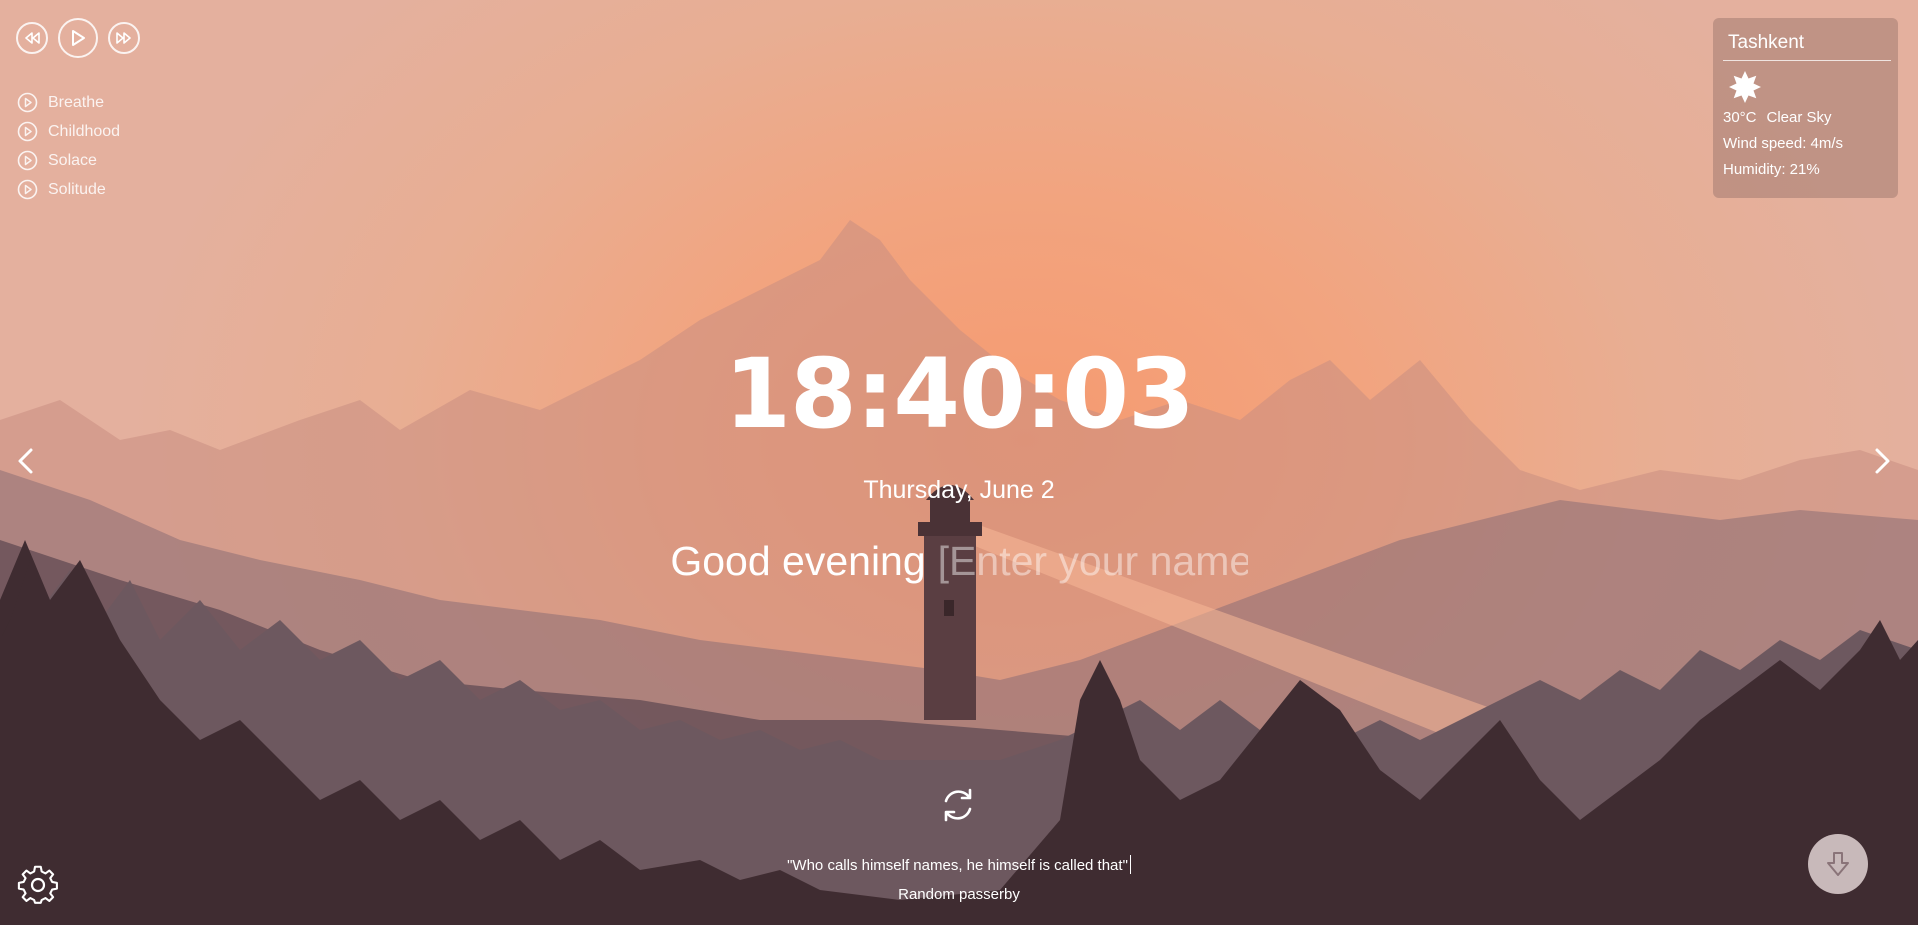 This screenshot has height=925, width=1918. What do you see at coordinates (77, 189) in the screenshot?
I see `playlist-item-label: Solitude` at bounding box center [77, 189].